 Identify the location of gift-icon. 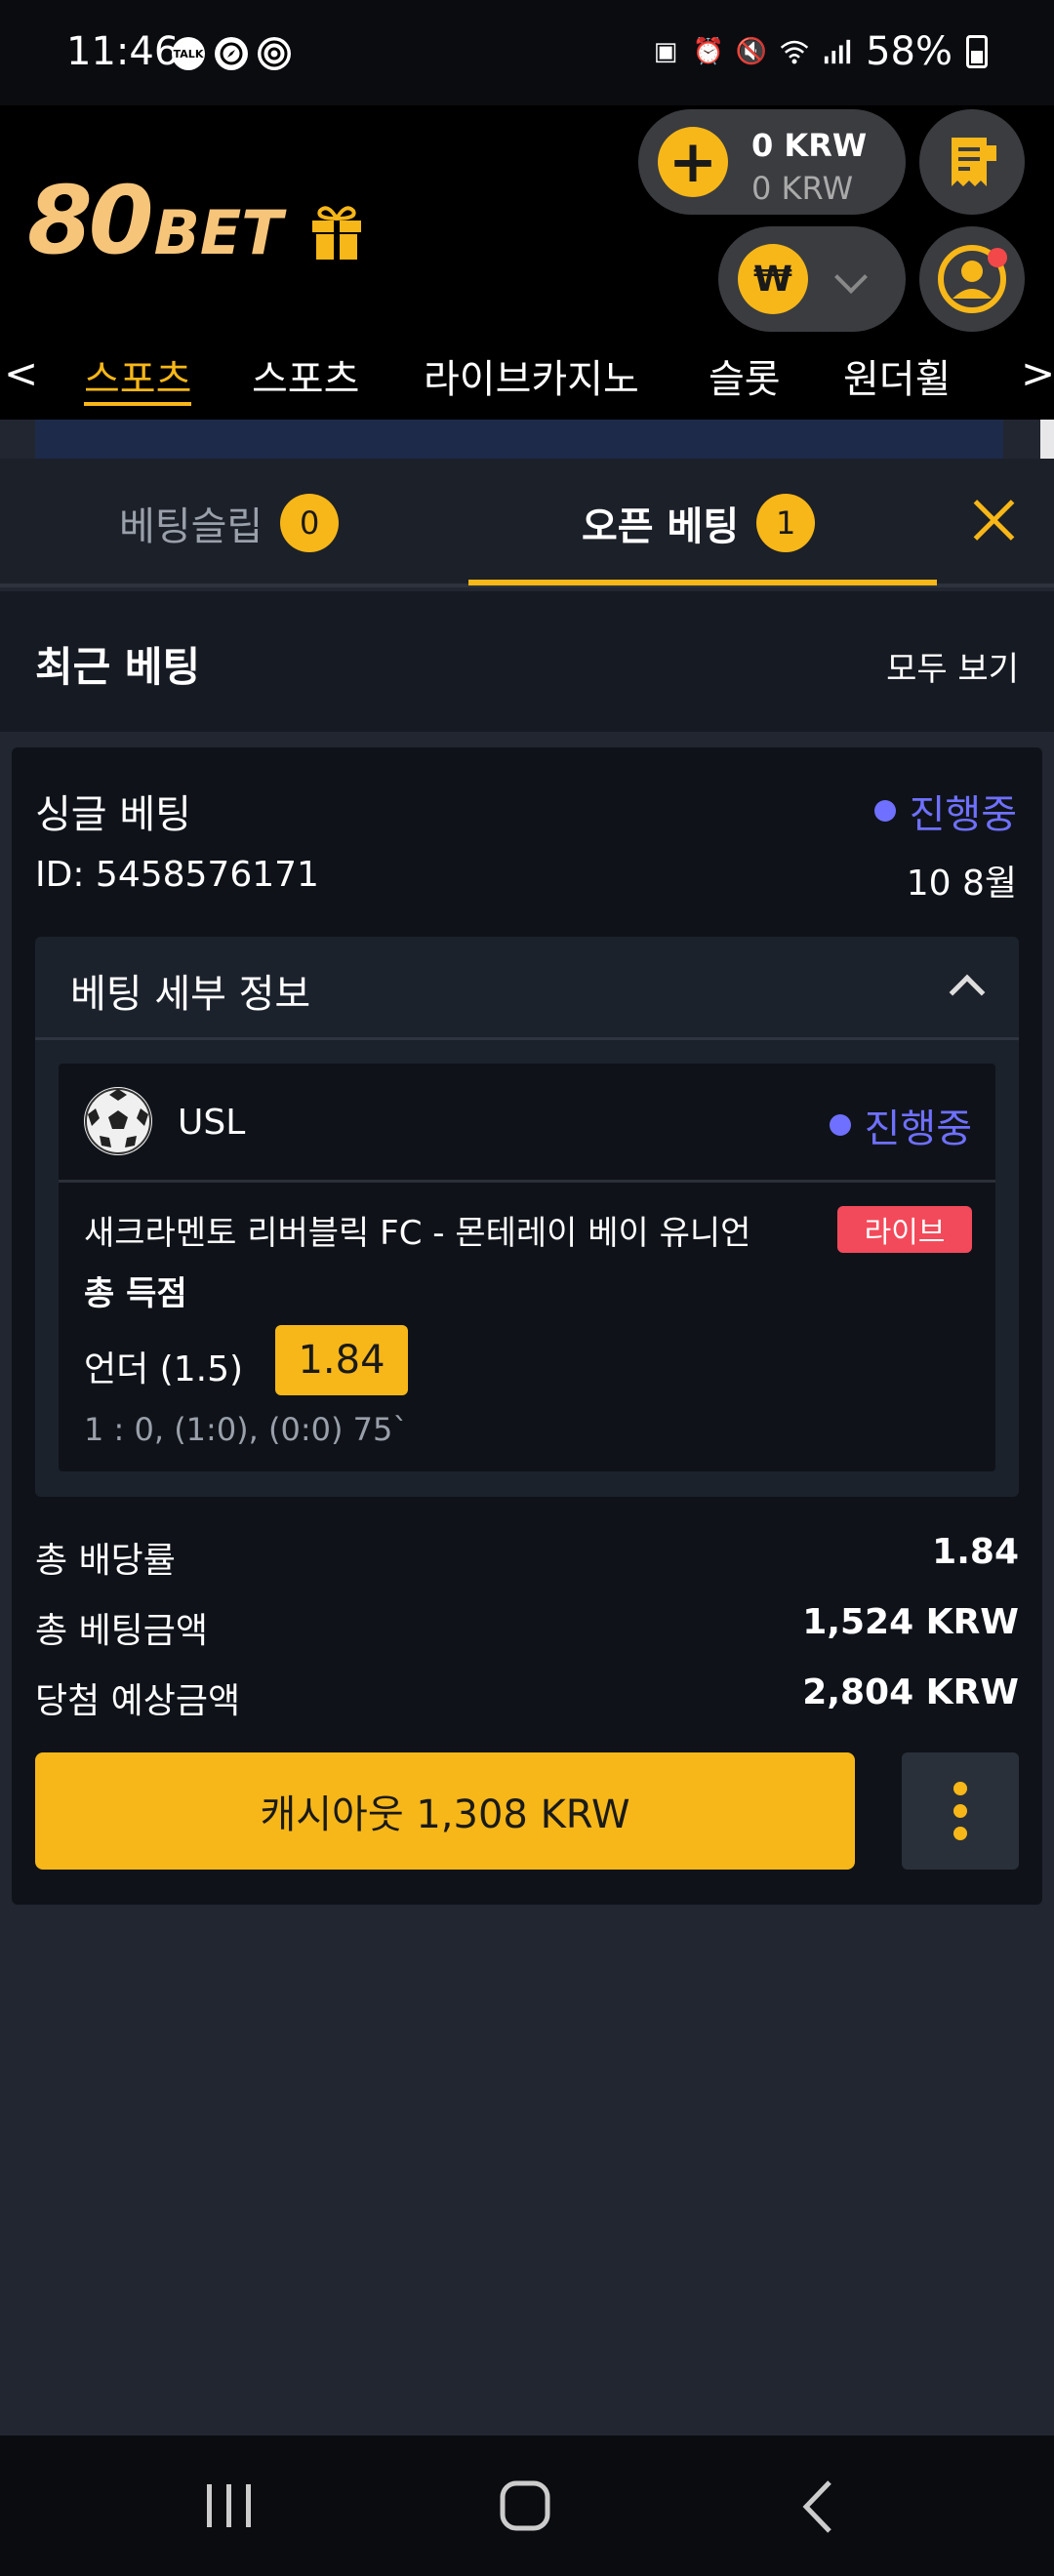
(336, 232).